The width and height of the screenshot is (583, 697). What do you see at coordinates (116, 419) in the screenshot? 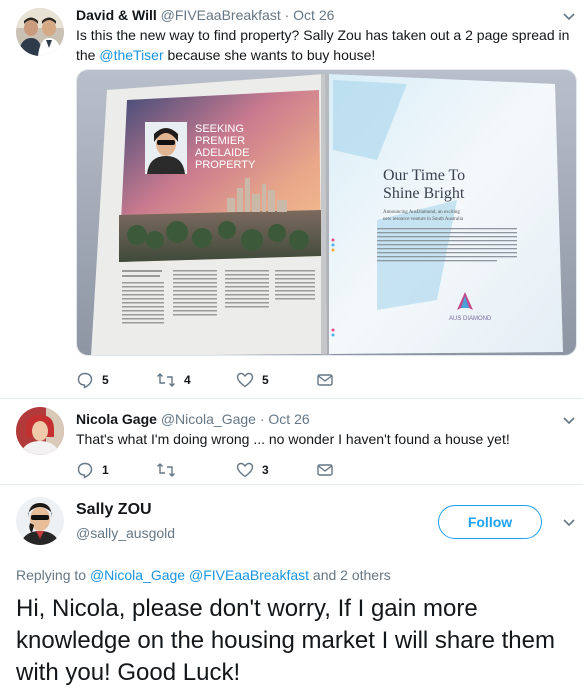
I see `display-name: Nicola Gage` at bounding box center [116, 419].